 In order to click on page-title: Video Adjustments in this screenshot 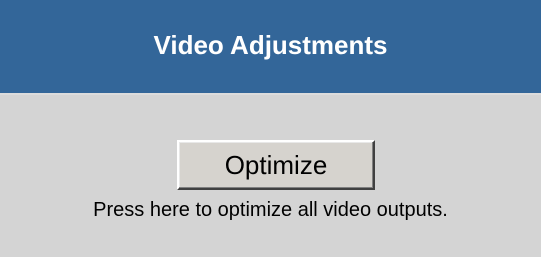, I will do `click(270, 45)`.